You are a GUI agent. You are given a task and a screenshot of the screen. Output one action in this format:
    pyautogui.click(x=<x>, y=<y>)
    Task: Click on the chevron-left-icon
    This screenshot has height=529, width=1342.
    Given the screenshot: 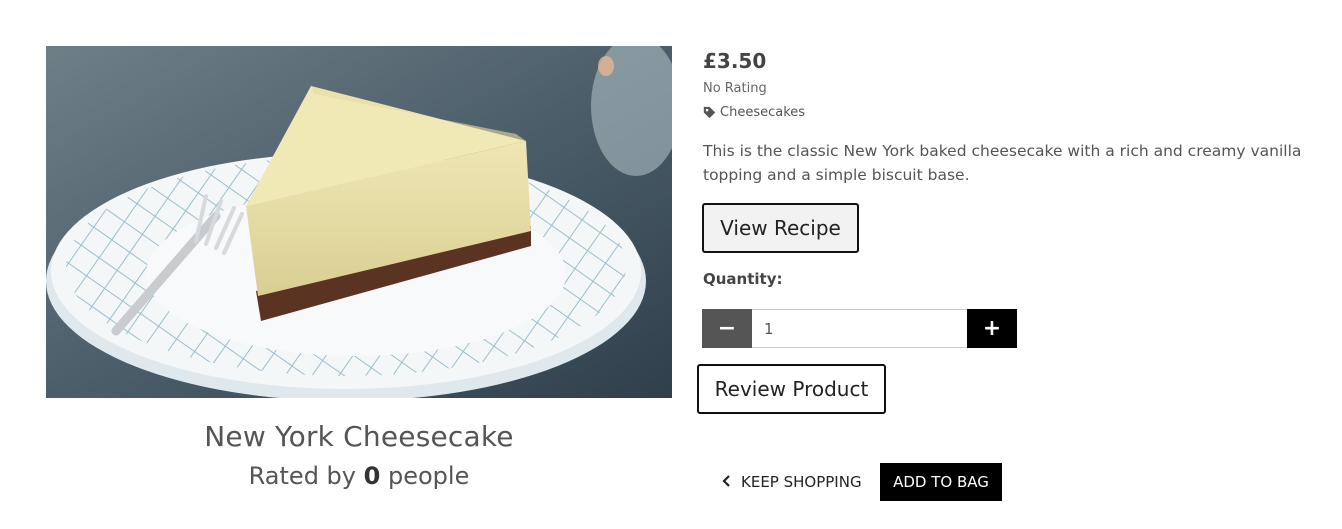 What is the action you would take?
    pyautogui.click(x=726, y=482)
    